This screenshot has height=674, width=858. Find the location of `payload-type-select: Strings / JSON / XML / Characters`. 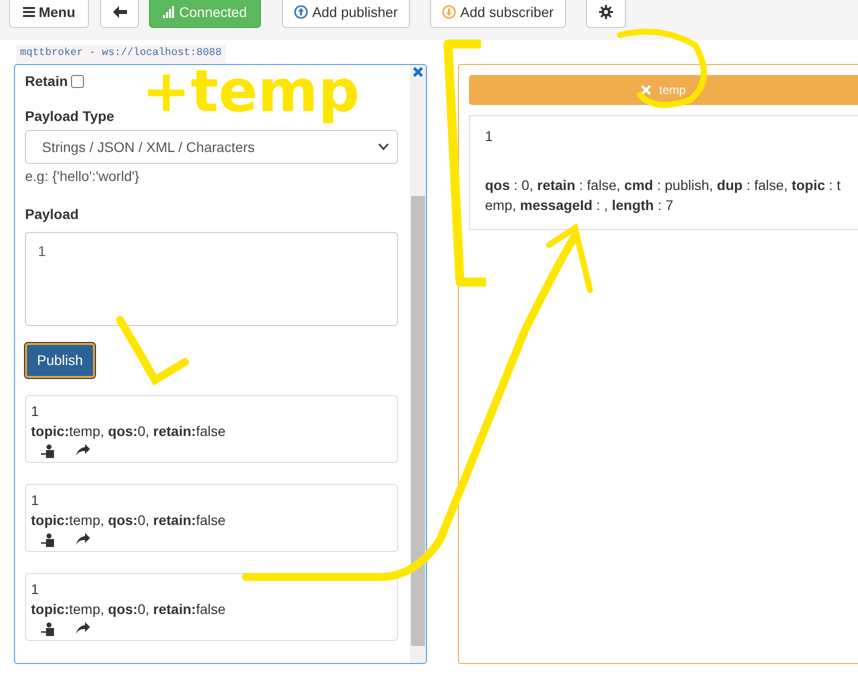

payload-type-select: Strings / JSON / XML / Characters is located at coordinates (211, 147).